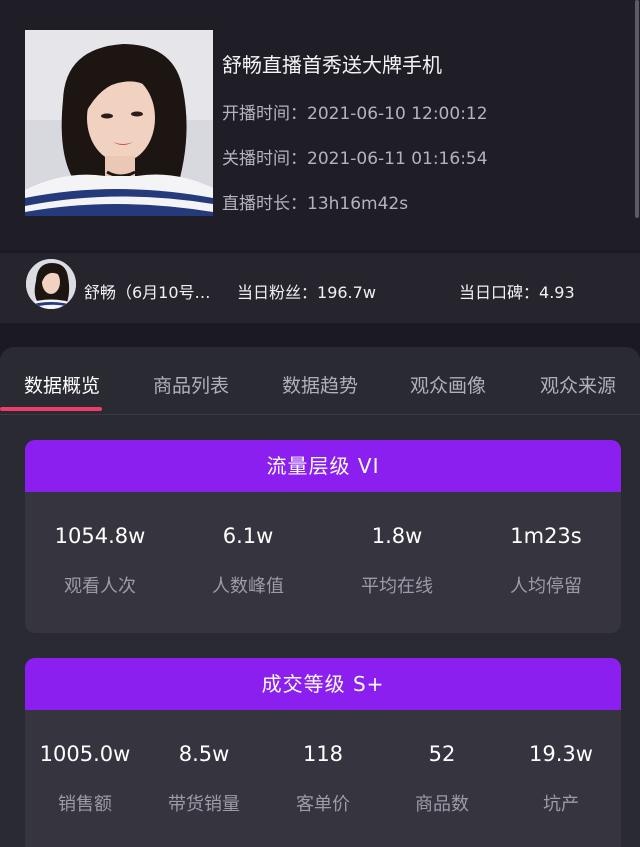  I want to click on stat-label: 人均停留, so click(546, 586).